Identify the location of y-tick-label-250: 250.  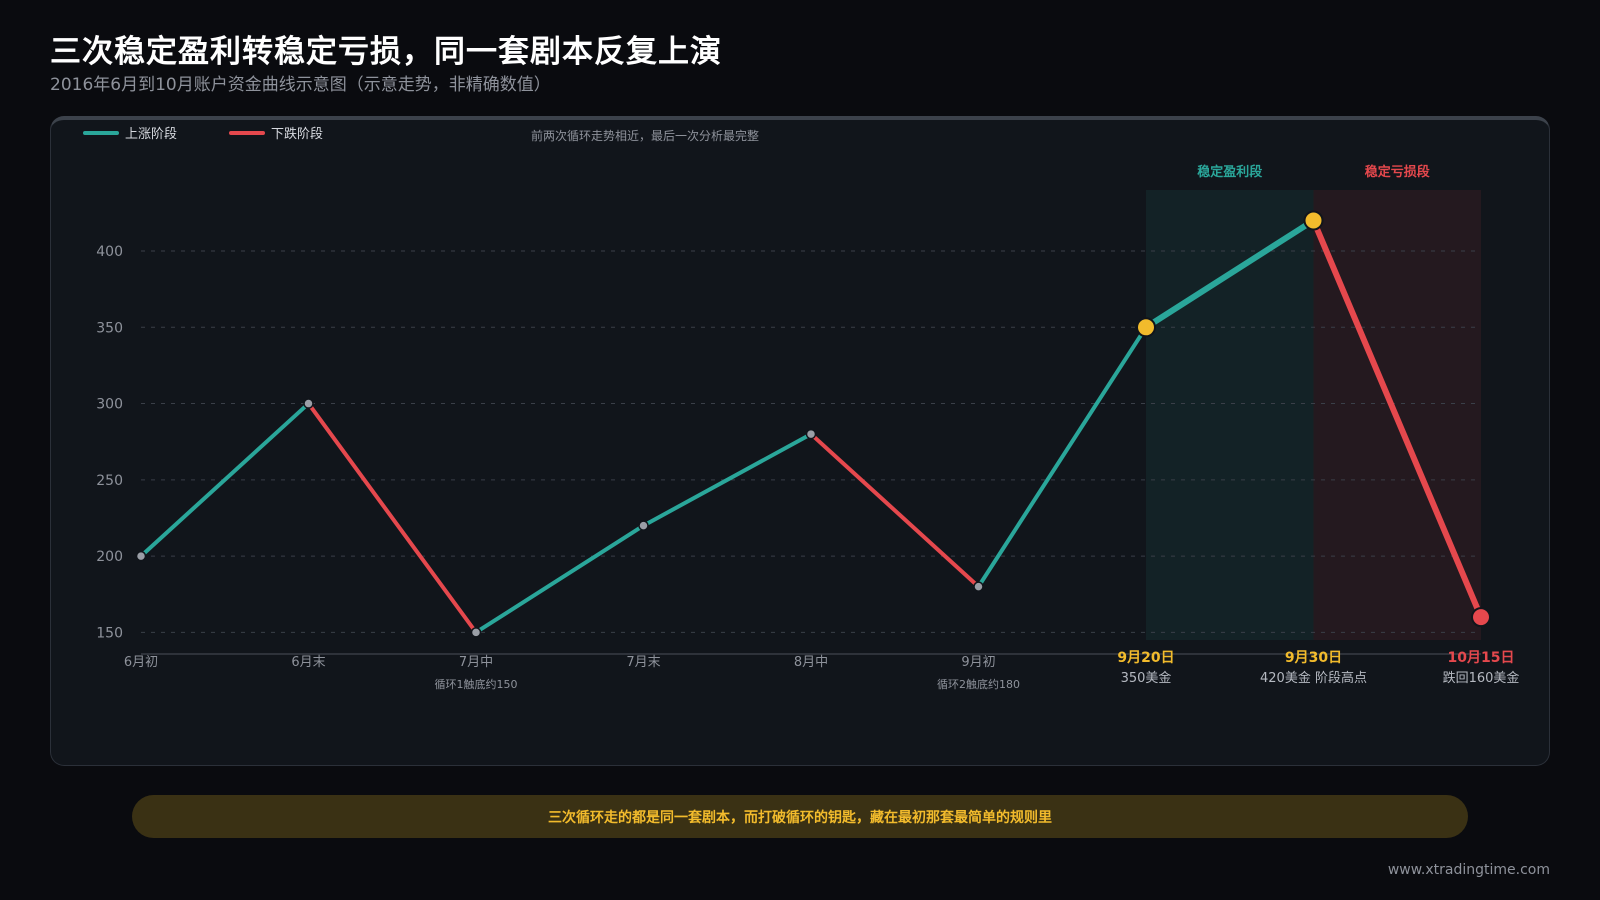
(109, 481).